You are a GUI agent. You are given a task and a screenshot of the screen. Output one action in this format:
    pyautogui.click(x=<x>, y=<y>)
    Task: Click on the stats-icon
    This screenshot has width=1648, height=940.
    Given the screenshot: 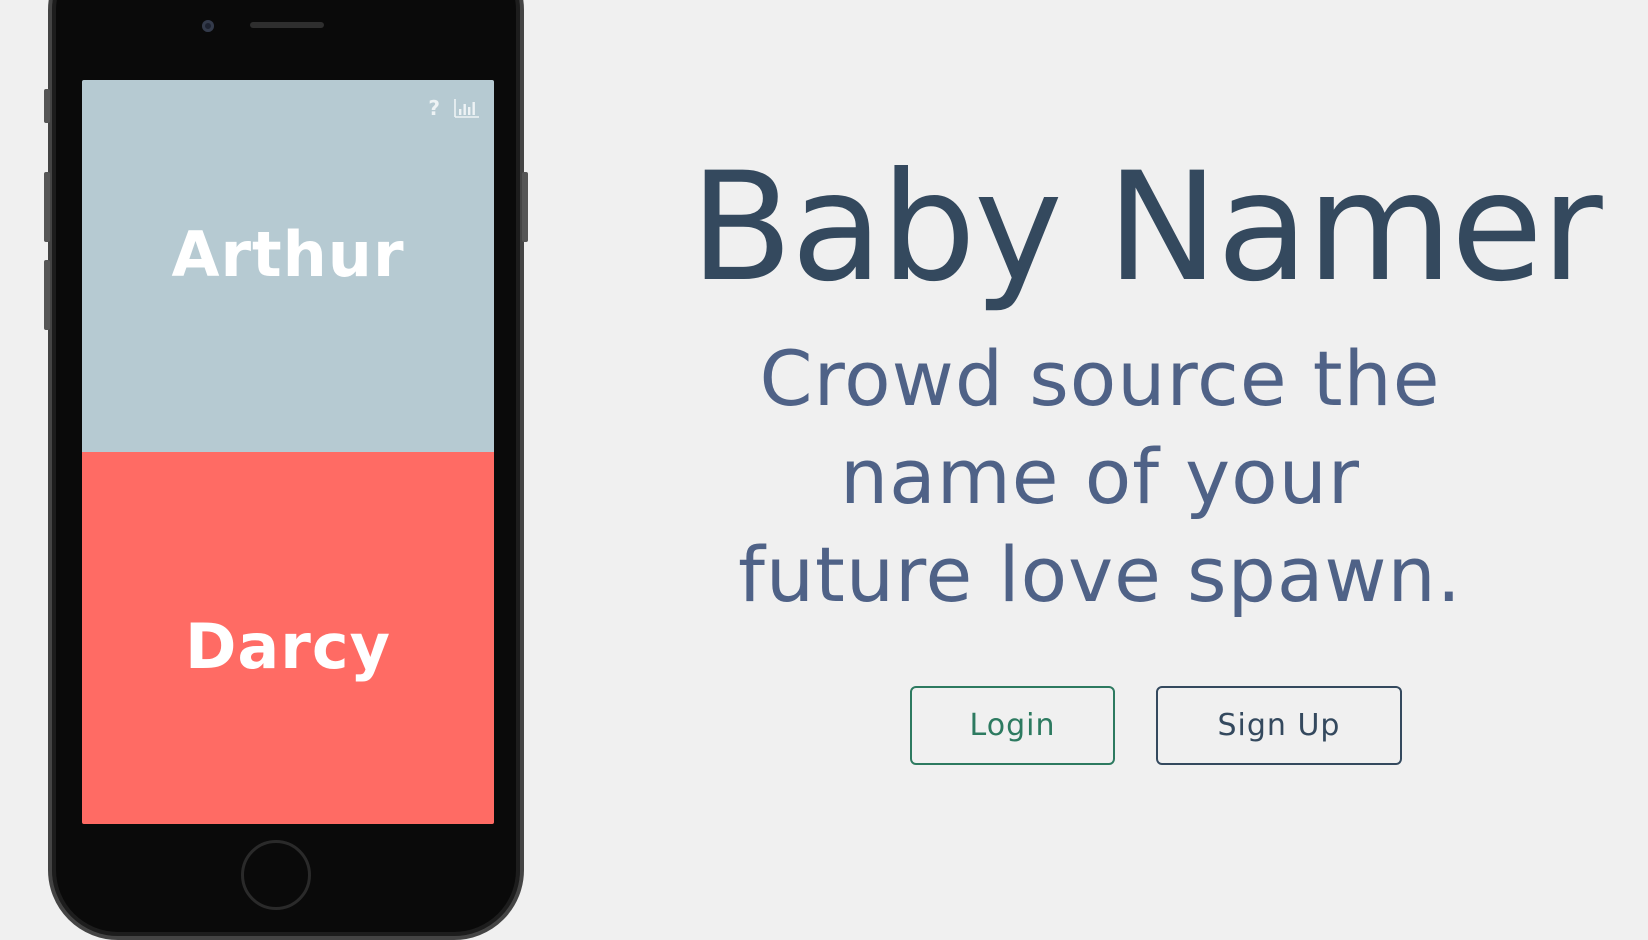 What is the action you would take?
    pyautogui.click(x=467, y=108)
    